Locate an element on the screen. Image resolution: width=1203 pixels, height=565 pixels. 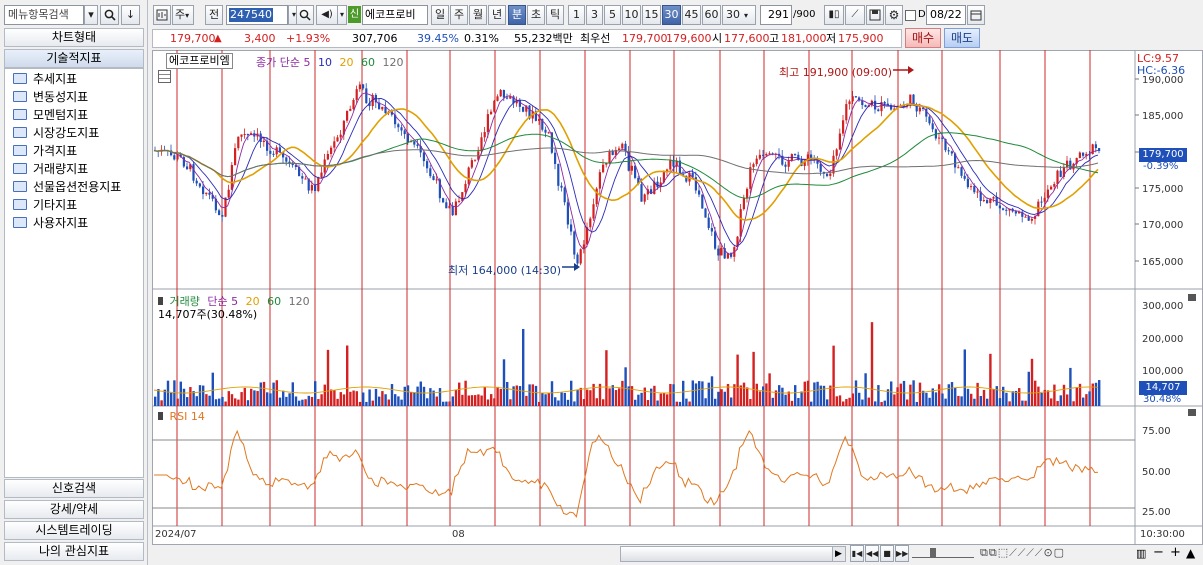
zoom-slider-thumb is located at coordinates (933, 553).